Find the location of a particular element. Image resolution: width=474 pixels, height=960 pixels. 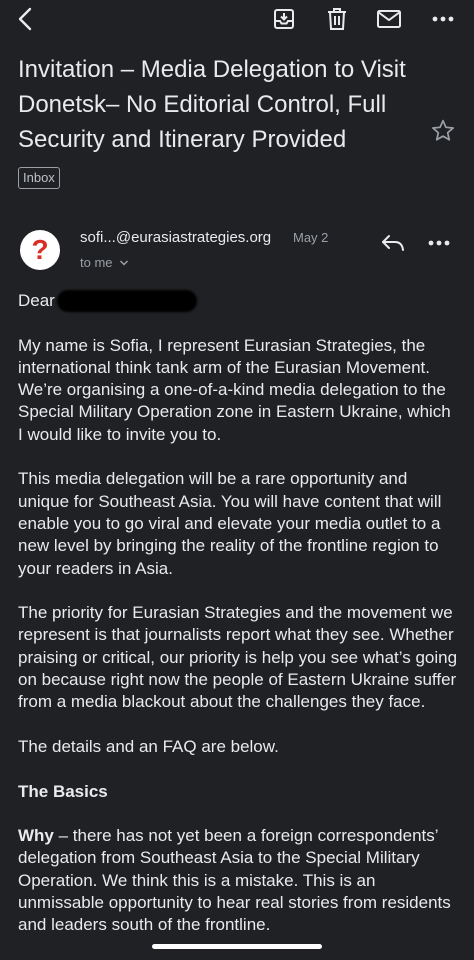

message-more-button is located at coordinates (442, 243).